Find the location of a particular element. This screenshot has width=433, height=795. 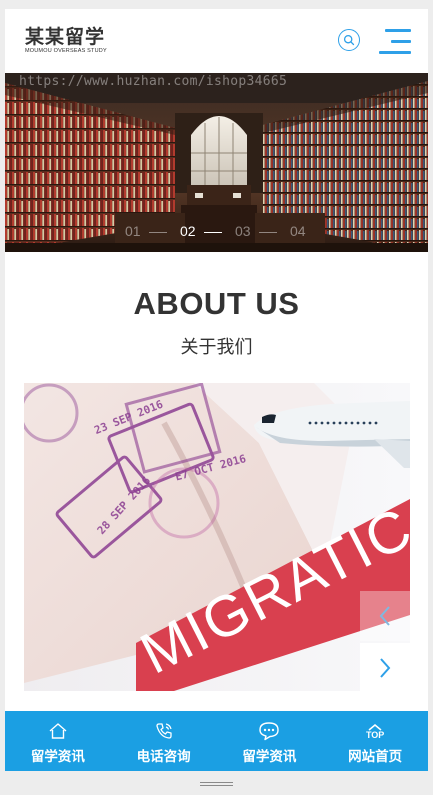

logo-title: 某某留学 is located at coordinates (65, 37).